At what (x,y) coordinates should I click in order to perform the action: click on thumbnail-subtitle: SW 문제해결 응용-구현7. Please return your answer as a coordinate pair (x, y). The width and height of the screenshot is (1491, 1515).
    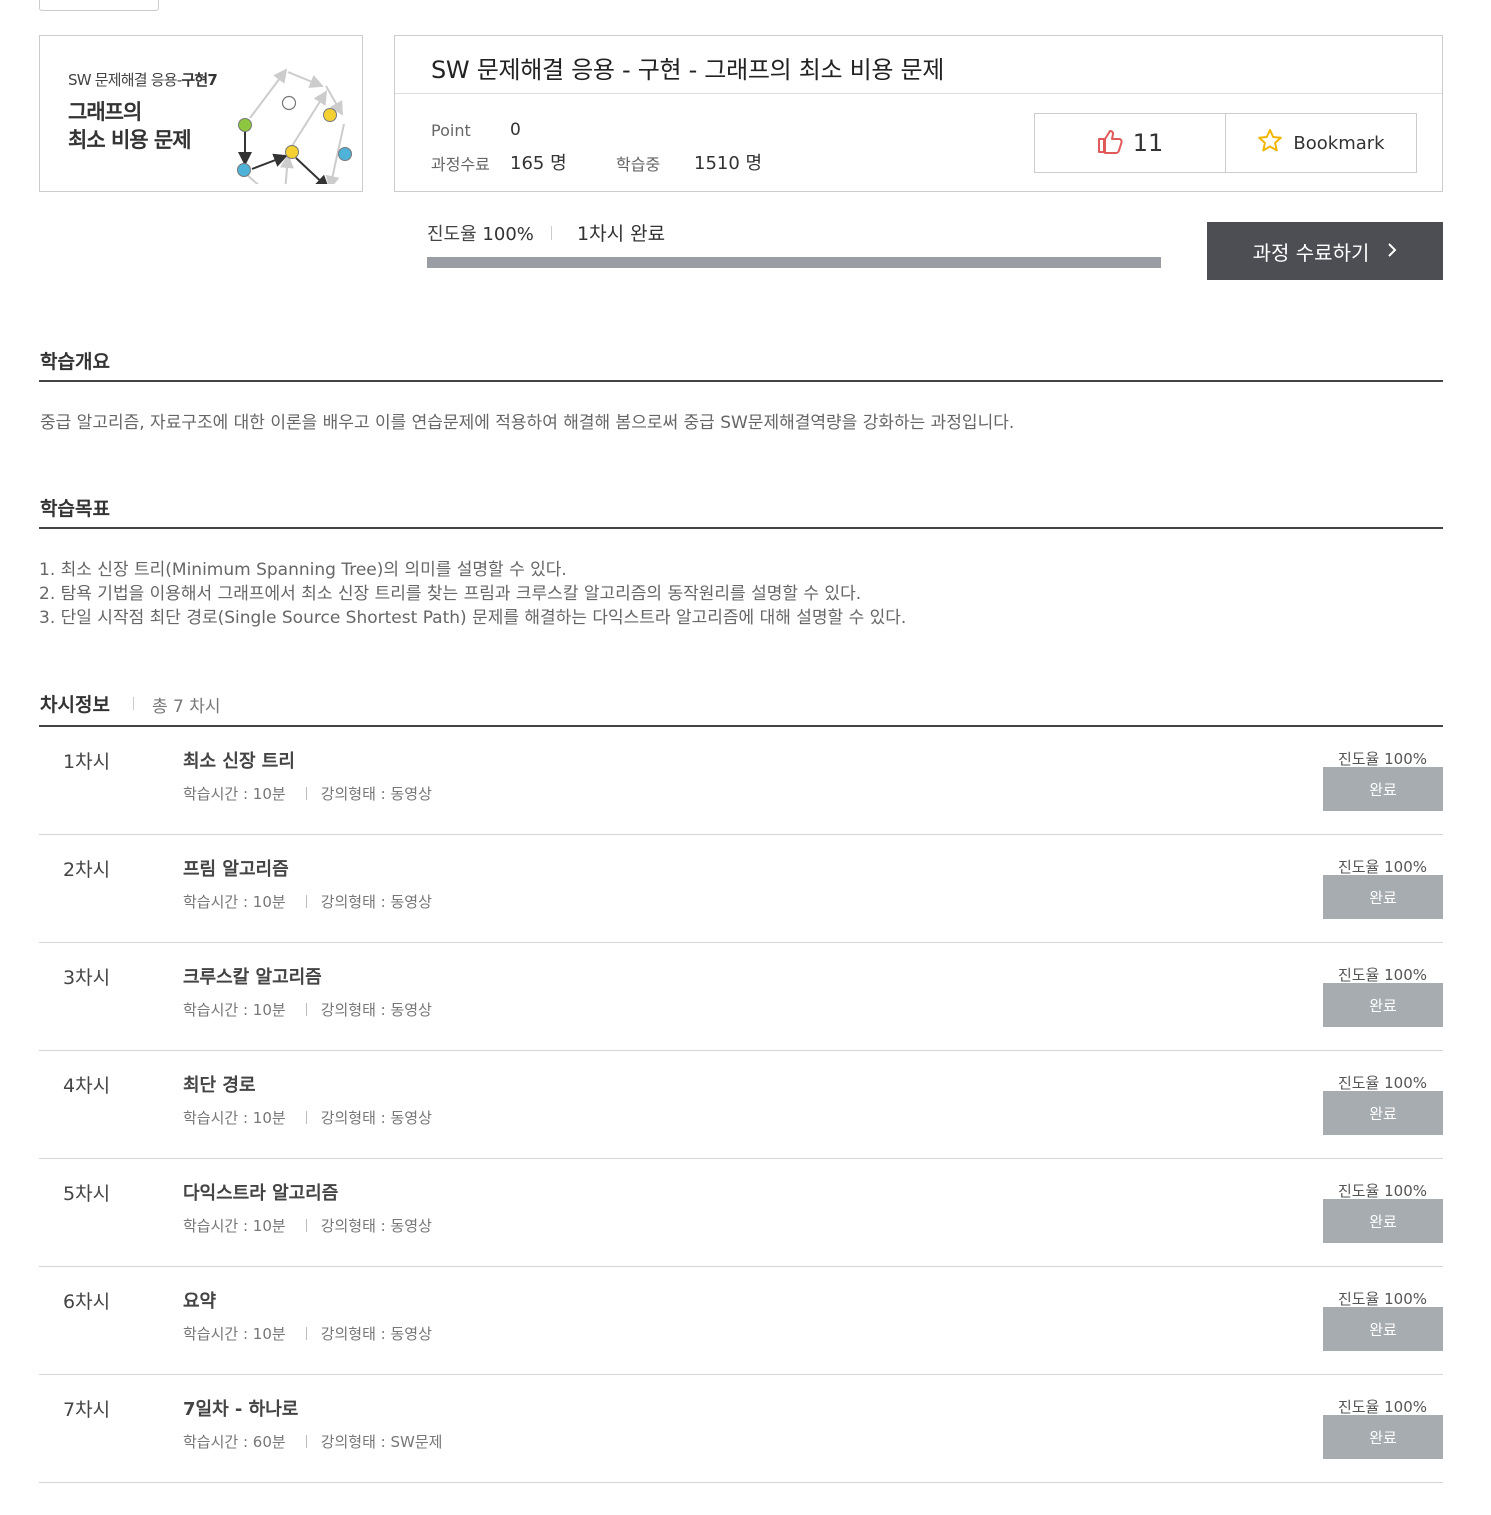
    Looking at the image, I should click on (143, 80).